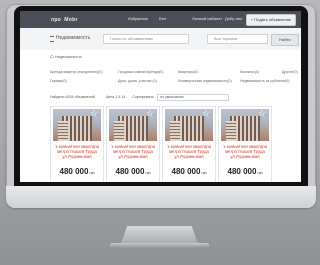 The image size is (320, 265). What do you see at coordinates (271, 20) in the screenshot?
I see `add-listing-button: + Подать объявление` at bounding box center [271, 20].